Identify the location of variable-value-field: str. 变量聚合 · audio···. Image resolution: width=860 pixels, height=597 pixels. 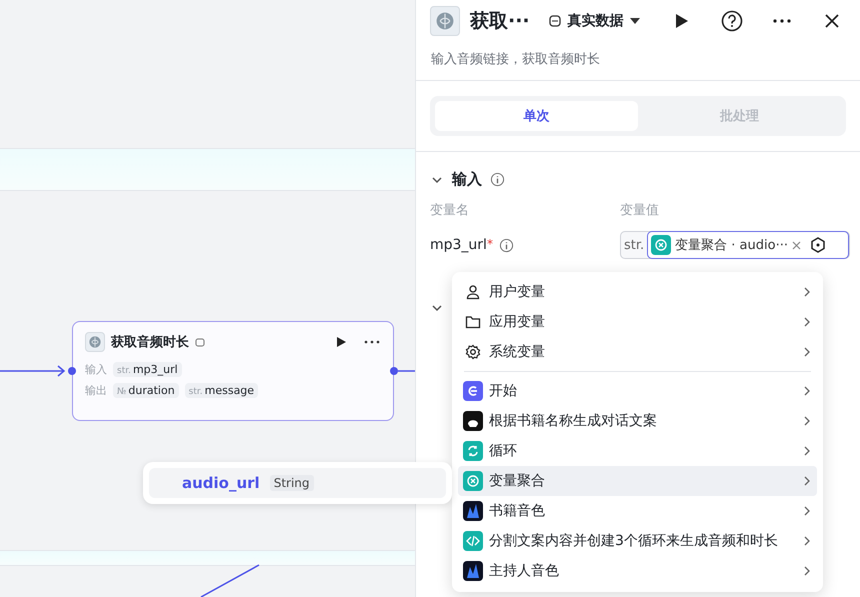
(735, 245).